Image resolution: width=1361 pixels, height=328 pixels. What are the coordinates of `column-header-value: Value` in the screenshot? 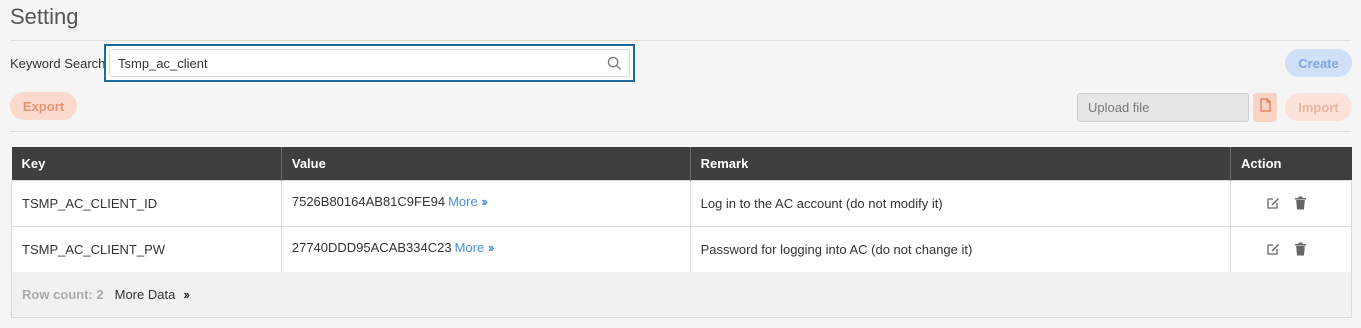 It's located at (486, 163).